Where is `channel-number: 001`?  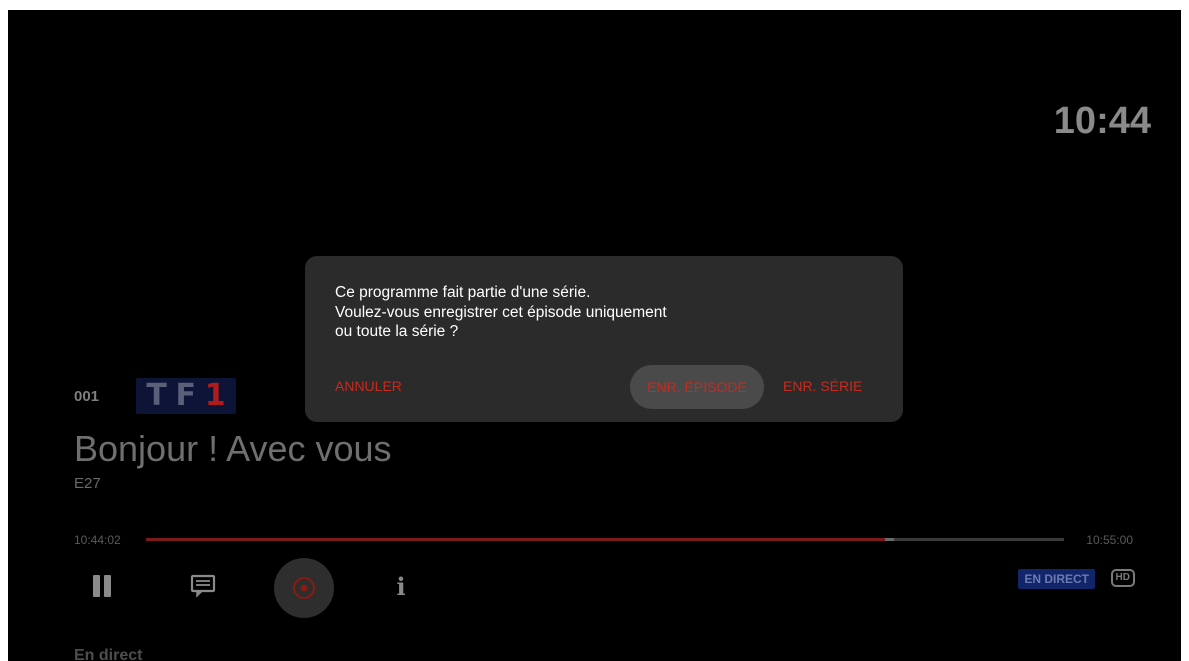 channel-number: 001 is located at coordinates (87, 396).